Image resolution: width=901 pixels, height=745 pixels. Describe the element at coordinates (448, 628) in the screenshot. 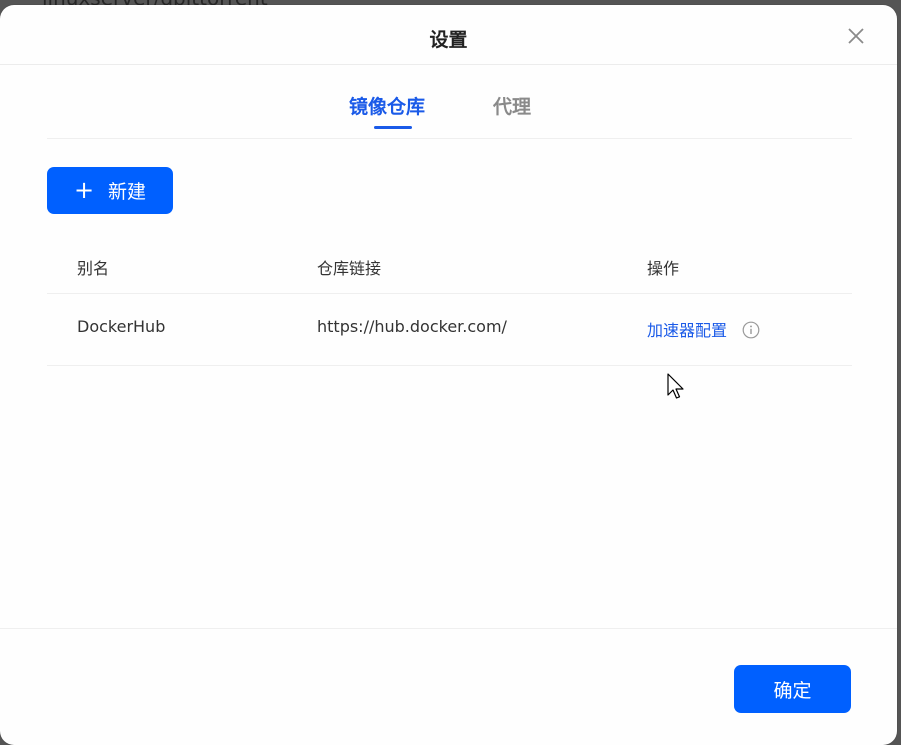

I see `footer-divider` at that location.